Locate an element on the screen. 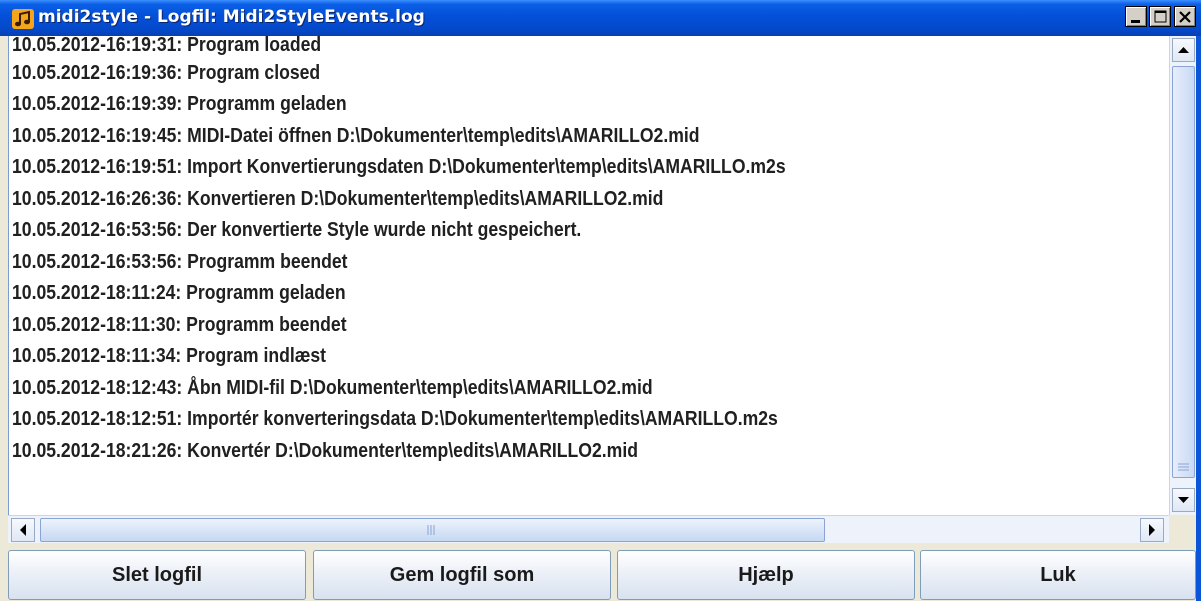 Image resolution: width=1201 pixels, height=601 pixels. minimize-button is located at coordinates (1136, 16).